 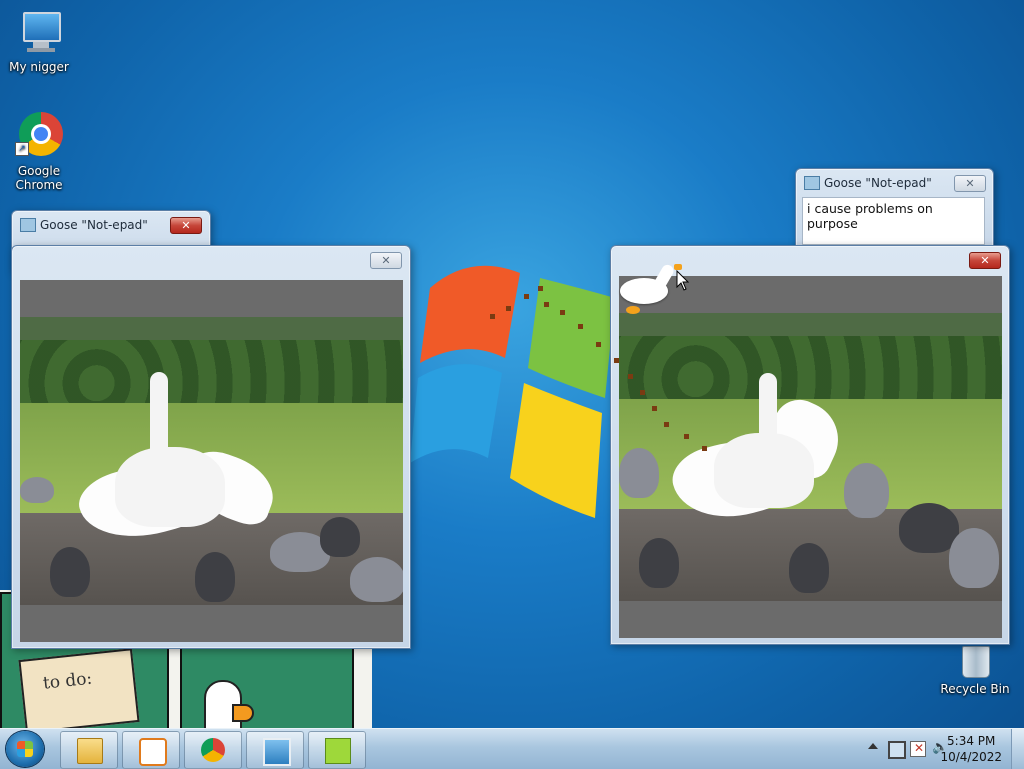 I want to click on goose-beak, so click(x=243, y=713).